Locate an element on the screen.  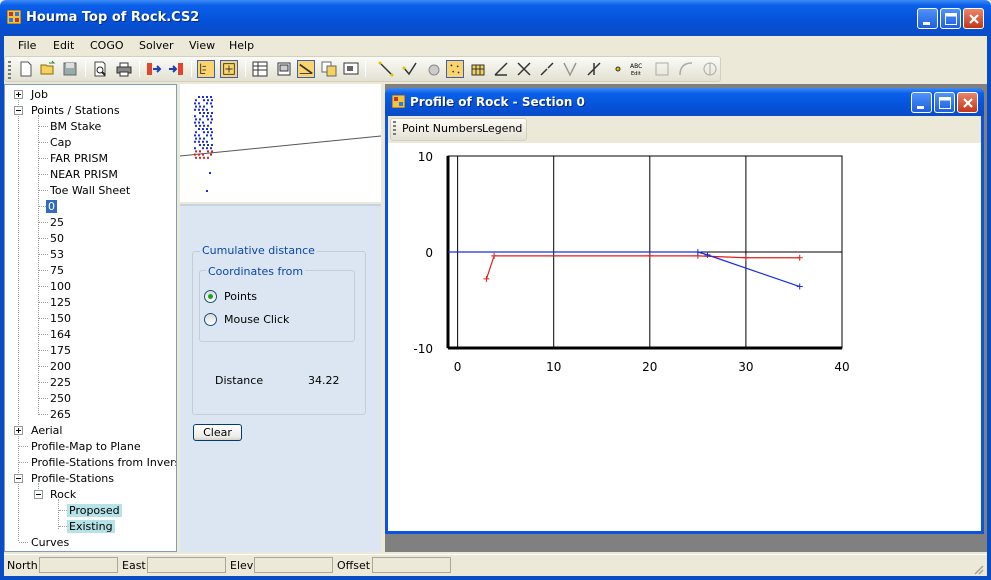
print-preview-icon is located at coordinates (100, 69).